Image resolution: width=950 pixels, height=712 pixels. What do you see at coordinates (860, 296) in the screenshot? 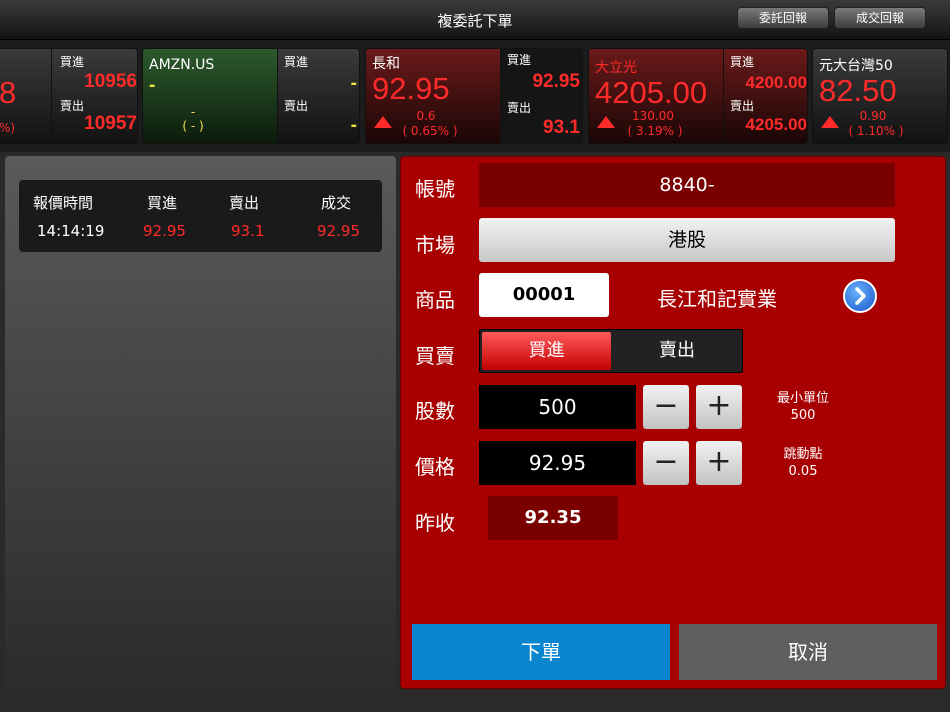
I see `chevron-right-icon` at bounding box center [860, 296].